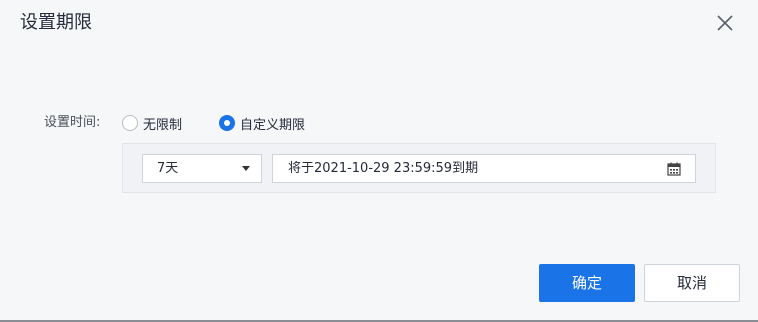  I want to click on duration-select-value: 7天, so click(168, 168).